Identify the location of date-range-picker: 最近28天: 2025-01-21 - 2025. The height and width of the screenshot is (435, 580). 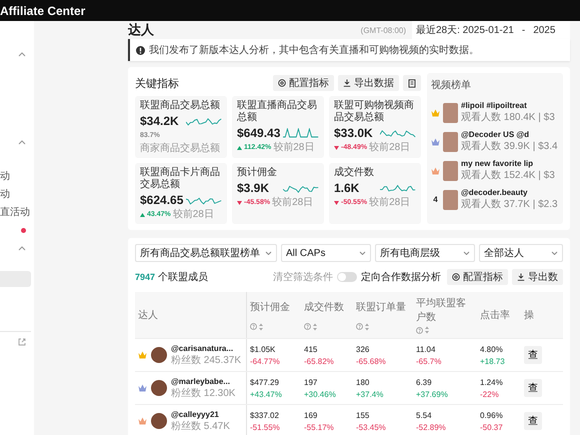
(491, 30).